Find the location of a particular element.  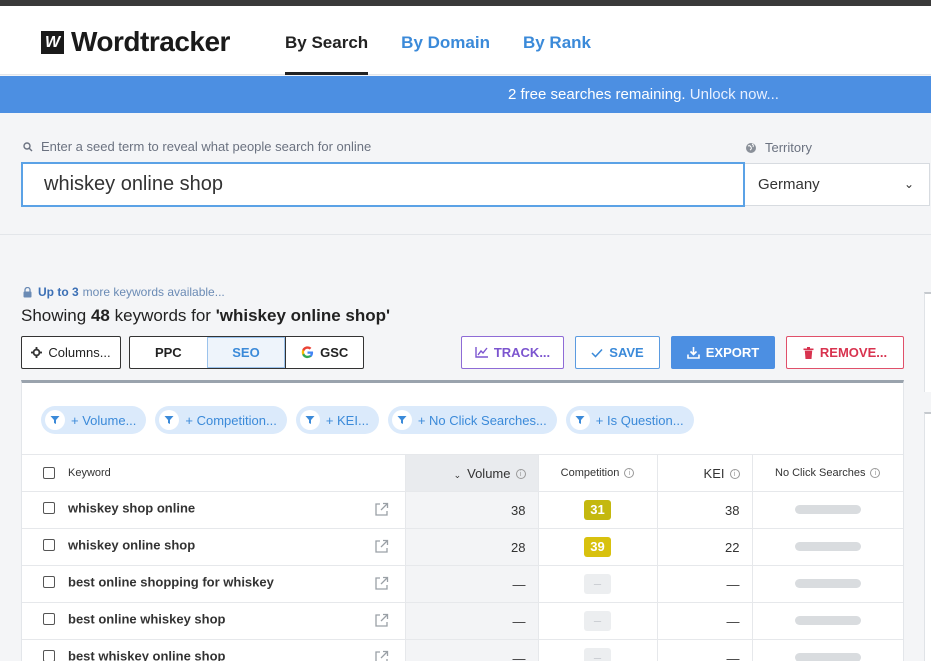

lock-icon is located at coordinates (27, 291).